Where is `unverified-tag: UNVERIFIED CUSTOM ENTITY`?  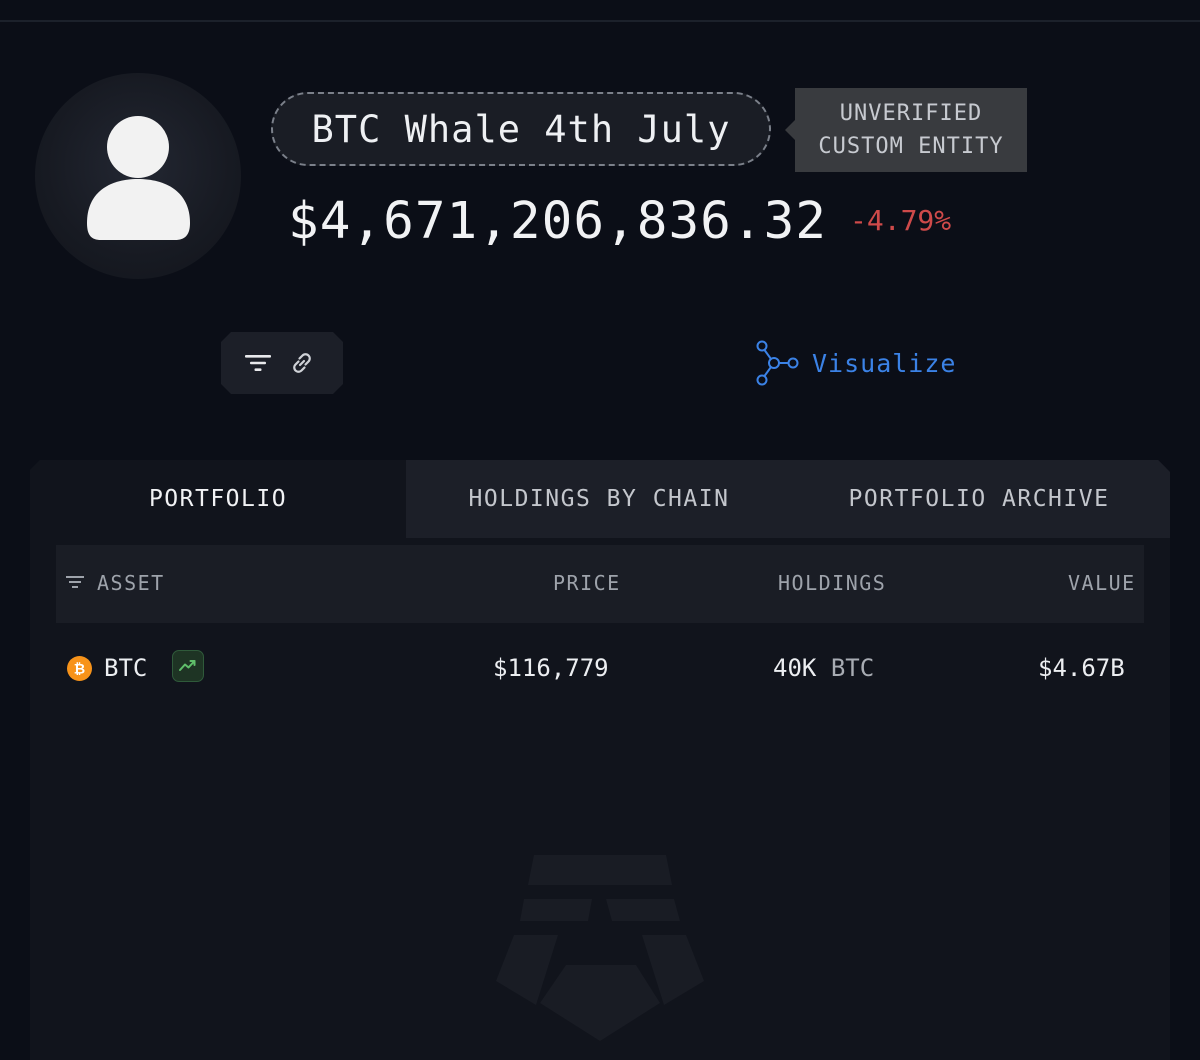 unverified-tag: UNVERIFIED CUSTOM ENTITY is located at coordinates (911, 130).